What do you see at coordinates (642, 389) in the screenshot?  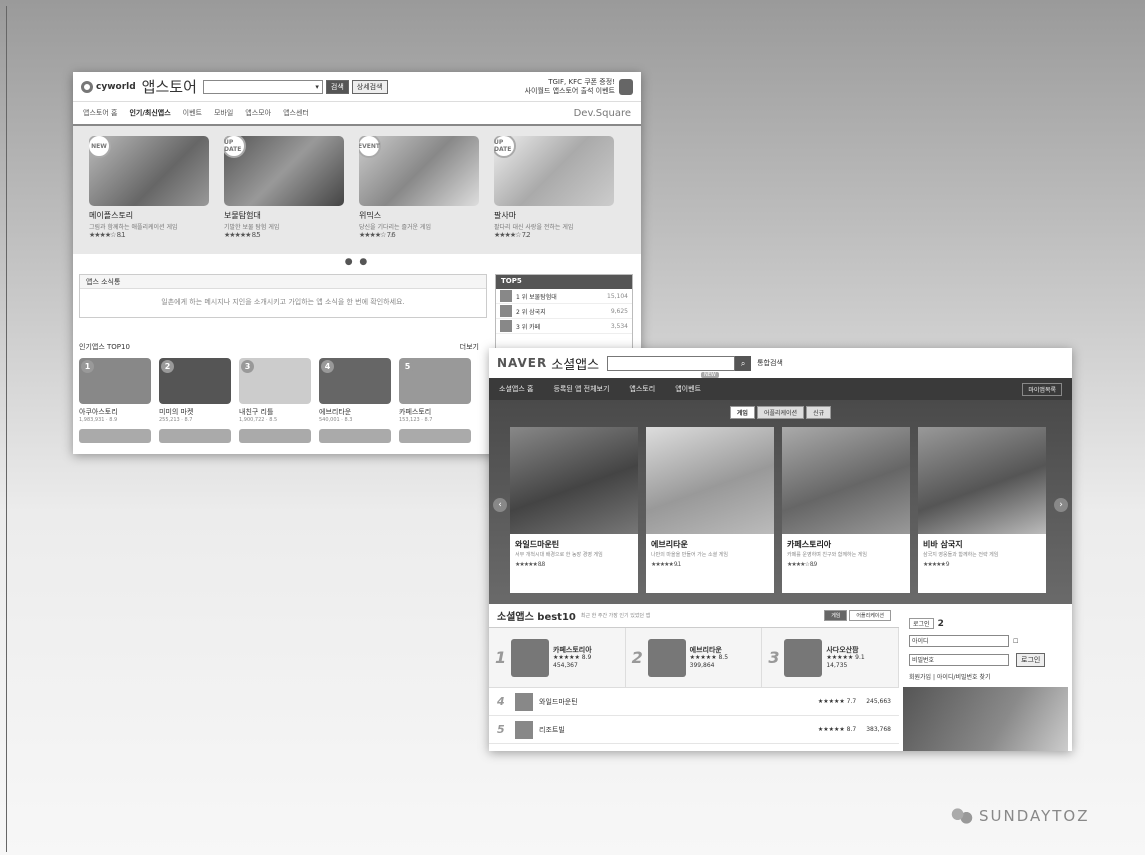 I see `nav-item-story: 앱스토리` at bounding box center [642, 389].